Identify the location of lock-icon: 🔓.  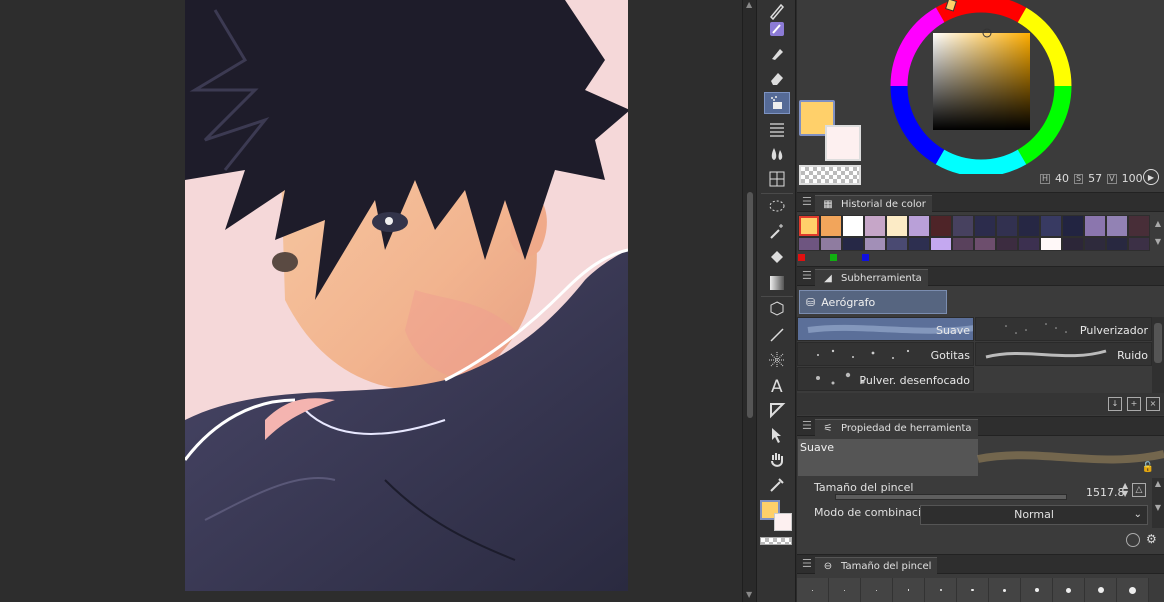
(1148, 467).